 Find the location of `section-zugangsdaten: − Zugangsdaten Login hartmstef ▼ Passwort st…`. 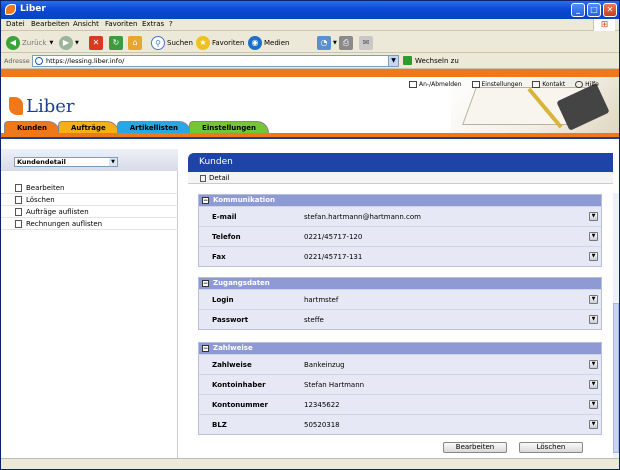

section-zugangsdaten: − Zugangsdaten Login hartmstef ▼ Passwort st… is located at coordinates (400, 303).